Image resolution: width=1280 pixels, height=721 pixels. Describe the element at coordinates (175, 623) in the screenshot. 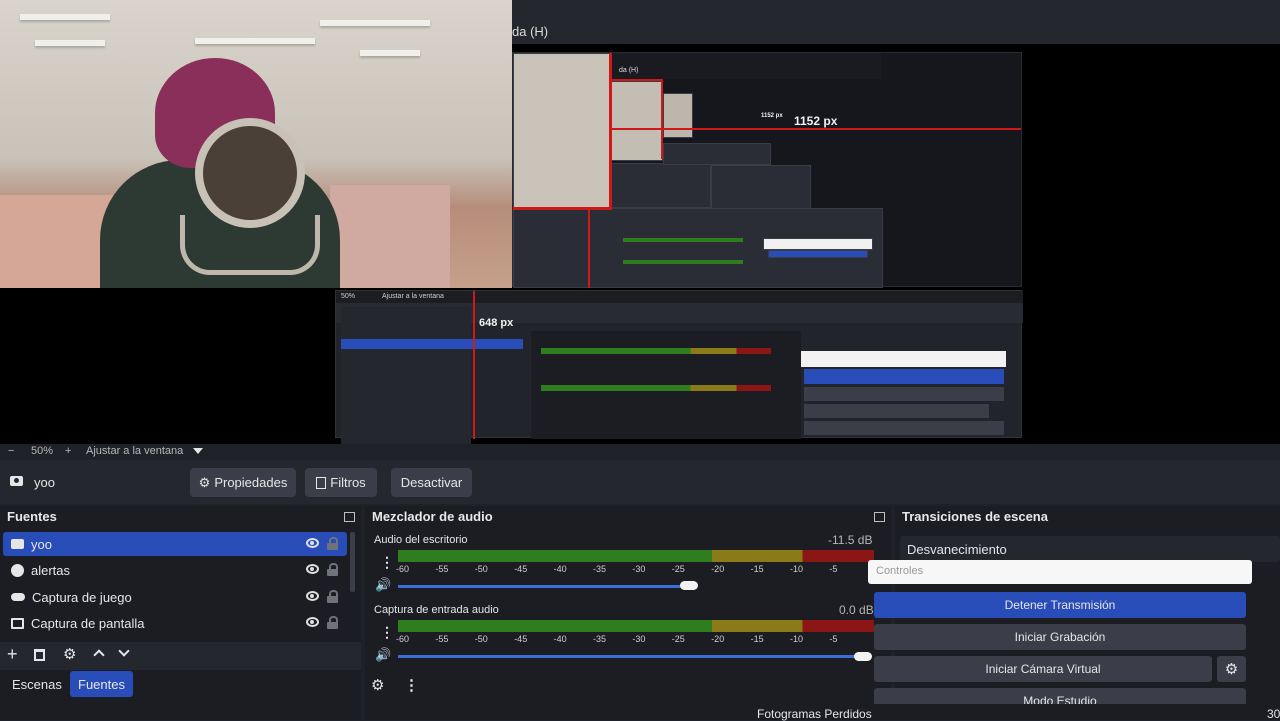

I see `source-item-captura-de-pantalla: Captura de pantalla` at that location.